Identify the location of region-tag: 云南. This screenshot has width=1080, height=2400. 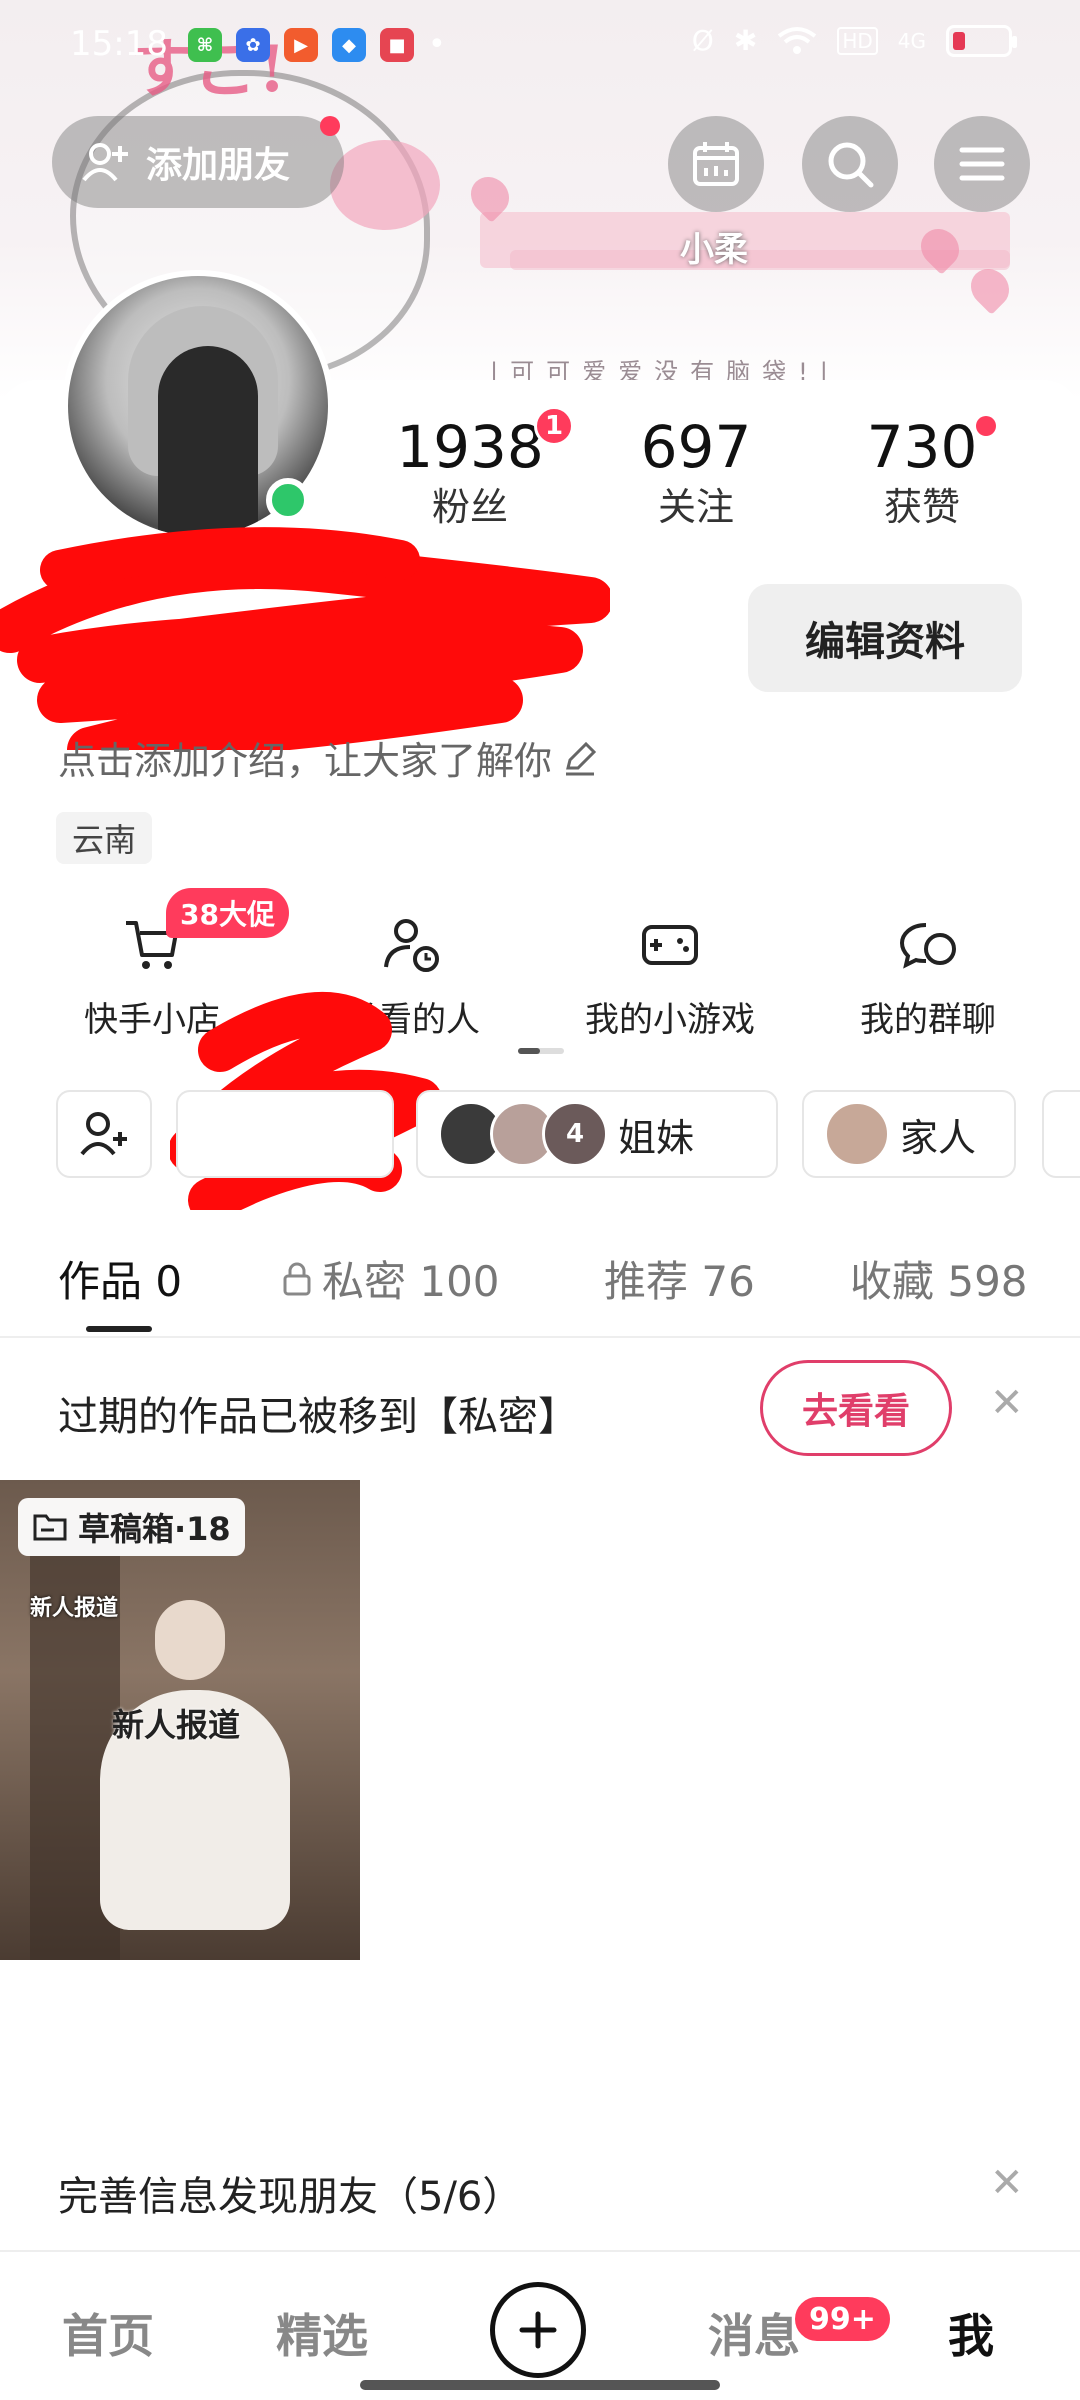
(104, 838).